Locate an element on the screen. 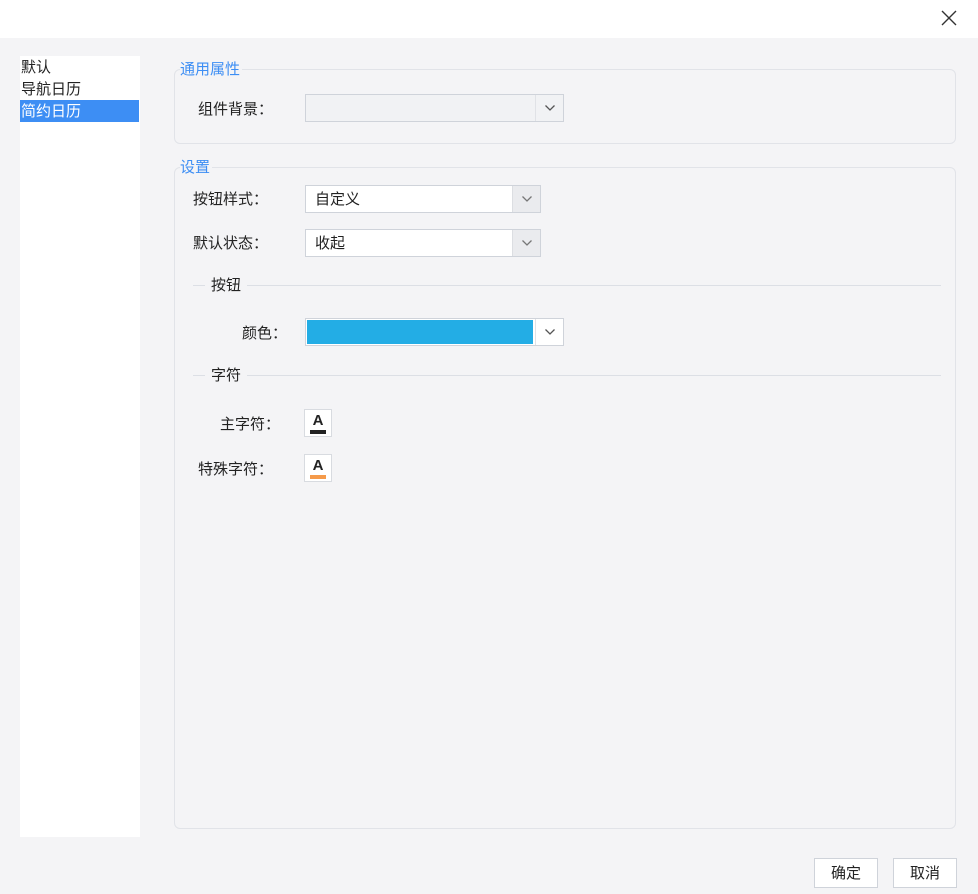  special-char-color-bar is located at coordinates (318, 477).